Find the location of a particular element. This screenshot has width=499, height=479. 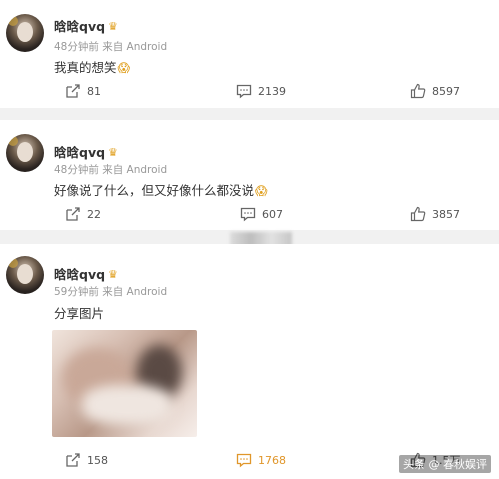

comment-button: 607 is located at coordinates (261, 214).